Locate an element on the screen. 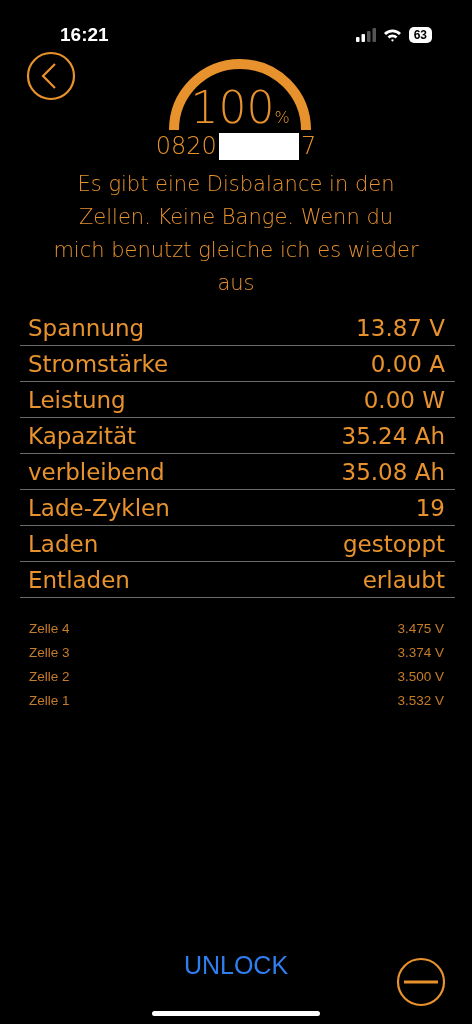 The width and height of the screenshot is (472, 1024). battery-indicator: 63 is located at coordinates (420, 35).